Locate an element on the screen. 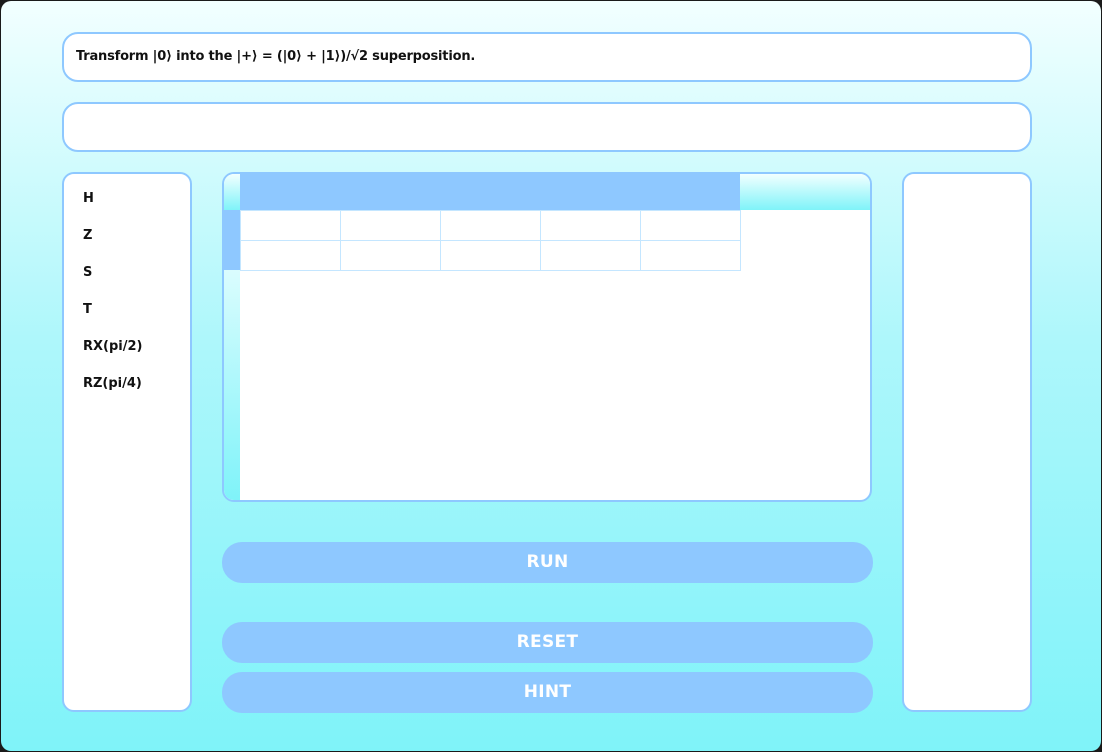 This screenshot has width=1102, height=752. hint-button: HINT is located at coordinates (547, 692).